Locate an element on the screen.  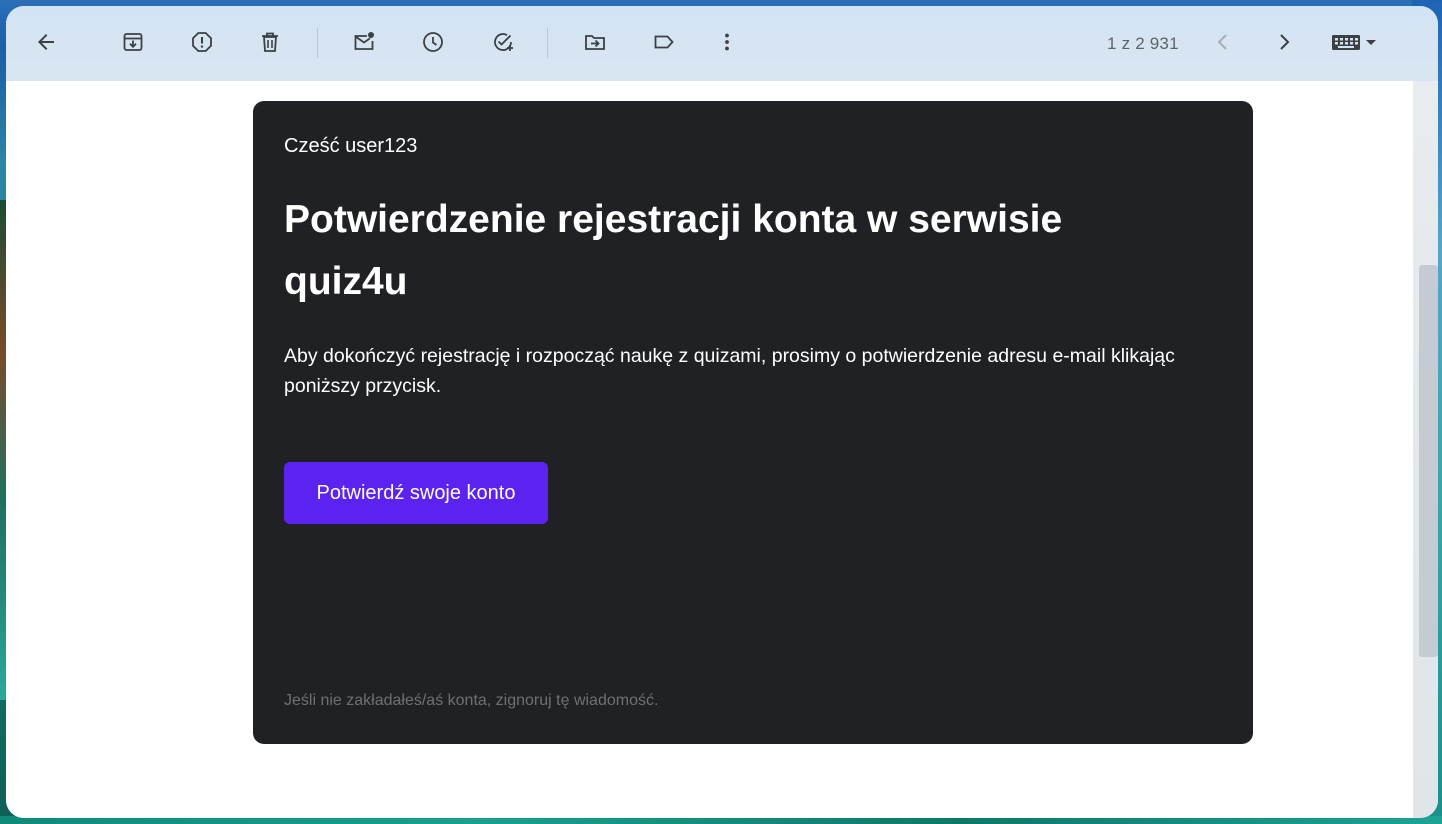
archive-icon is located at coordinates (133, 42).